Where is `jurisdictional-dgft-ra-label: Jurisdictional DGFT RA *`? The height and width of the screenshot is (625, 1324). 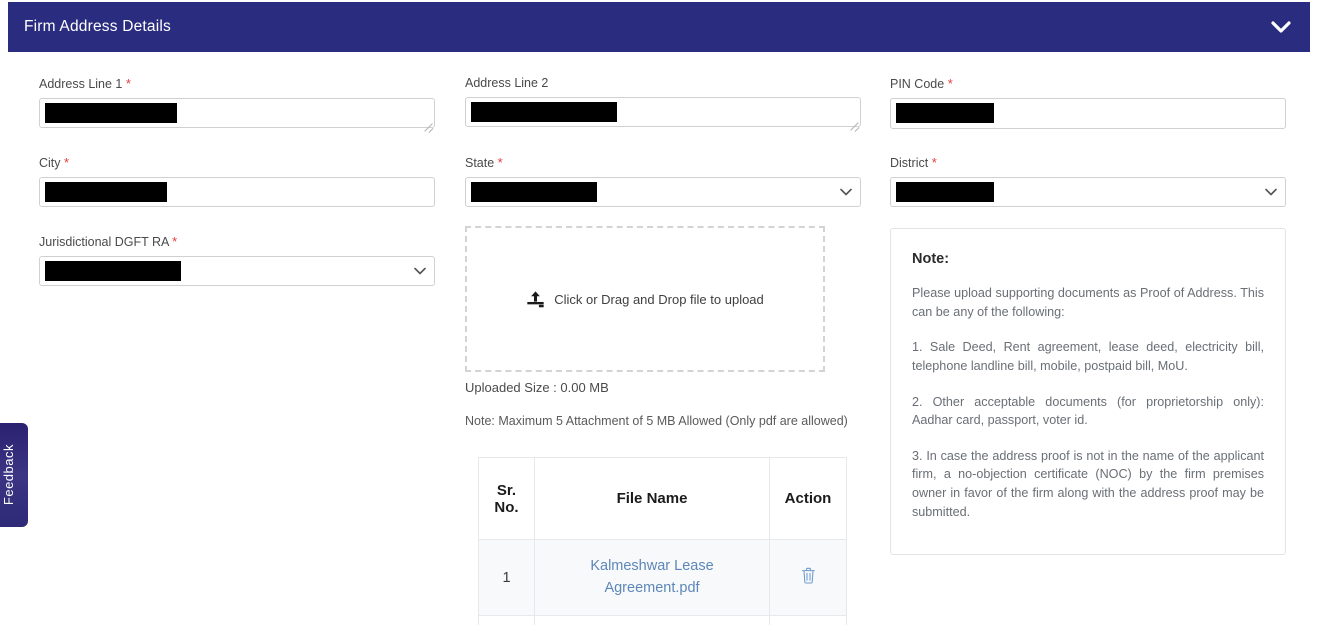
jurisdictional-dgft-ra-label: Jurisdictional DGFT RA * is located at coordinates (237, 242).